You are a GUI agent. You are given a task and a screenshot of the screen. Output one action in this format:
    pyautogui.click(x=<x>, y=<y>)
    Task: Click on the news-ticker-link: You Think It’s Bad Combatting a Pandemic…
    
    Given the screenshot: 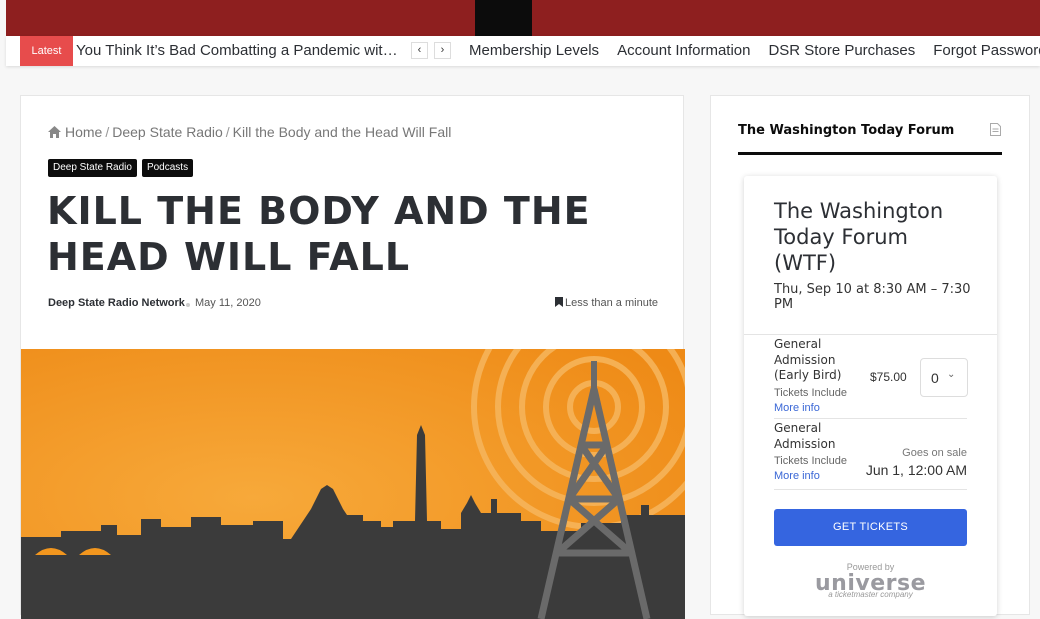 What is the action you would take?
    pyautogui.click(x=238, y=51)
    